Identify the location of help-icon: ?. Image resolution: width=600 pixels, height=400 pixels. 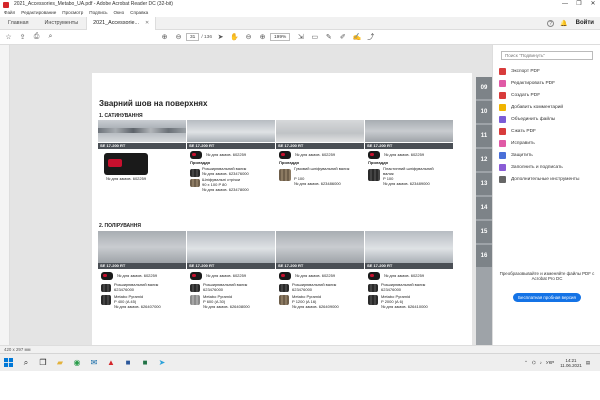
(551, 23).